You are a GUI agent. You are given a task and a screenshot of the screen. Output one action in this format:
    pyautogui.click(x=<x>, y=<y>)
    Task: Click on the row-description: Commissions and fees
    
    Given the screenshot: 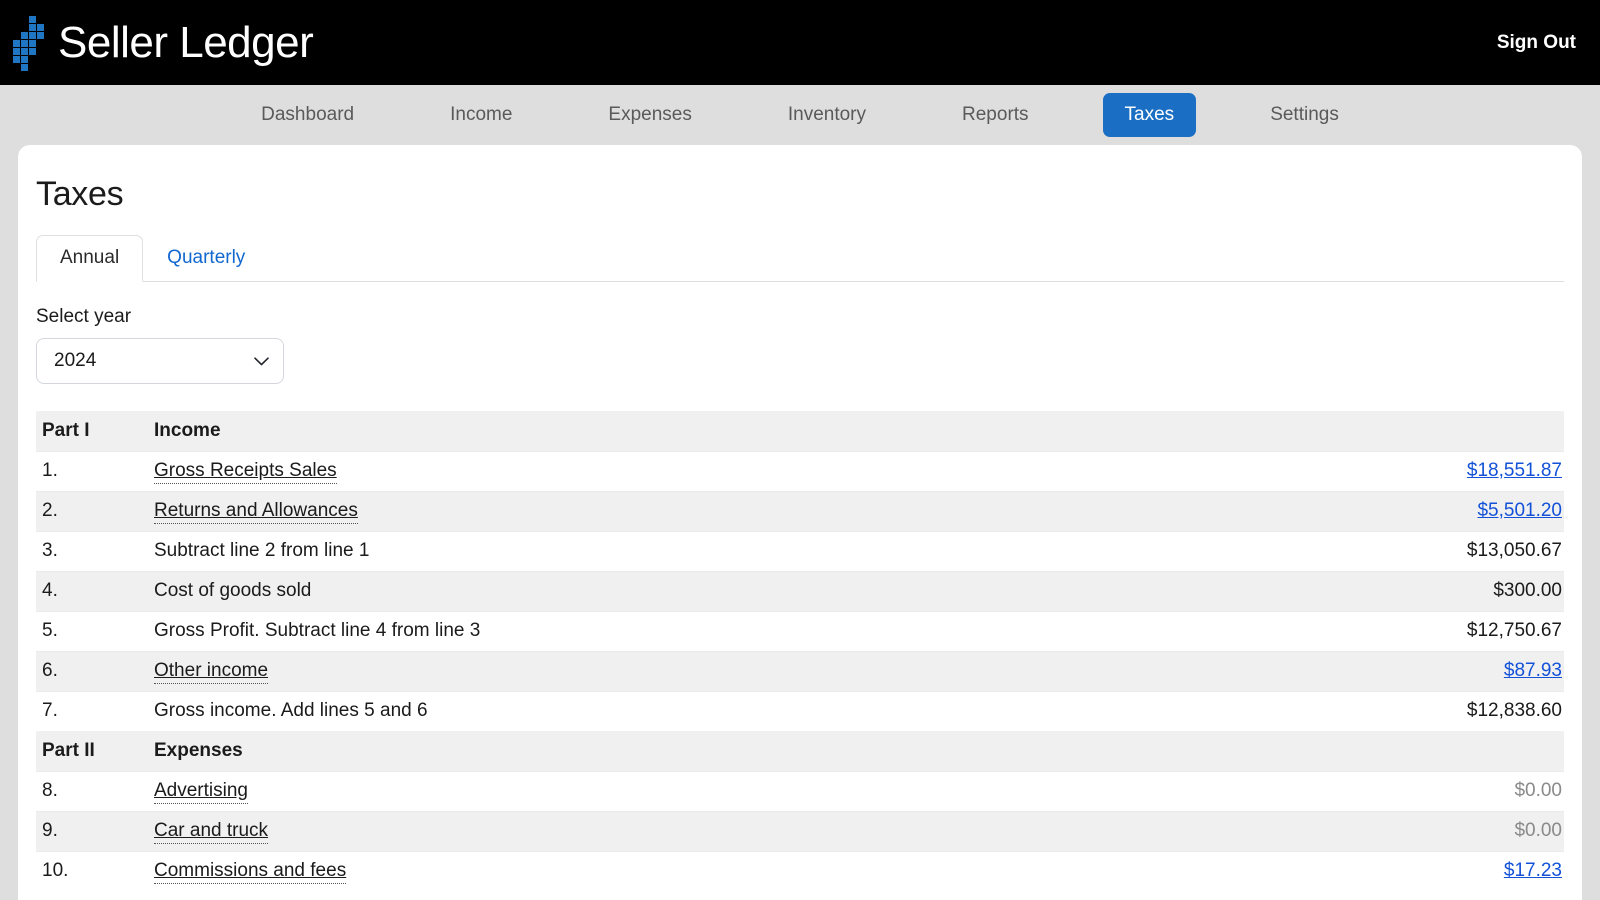 What is the action you would take?
    pyautogui.click(x=709, y=871)
    